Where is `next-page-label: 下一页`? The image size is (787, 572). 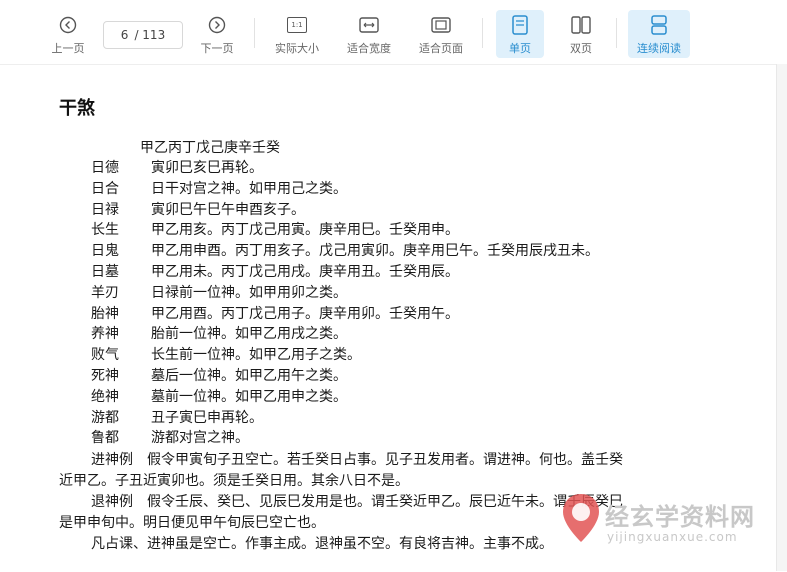
next-page-label: 下一页 is located at coordinates (217, 48).